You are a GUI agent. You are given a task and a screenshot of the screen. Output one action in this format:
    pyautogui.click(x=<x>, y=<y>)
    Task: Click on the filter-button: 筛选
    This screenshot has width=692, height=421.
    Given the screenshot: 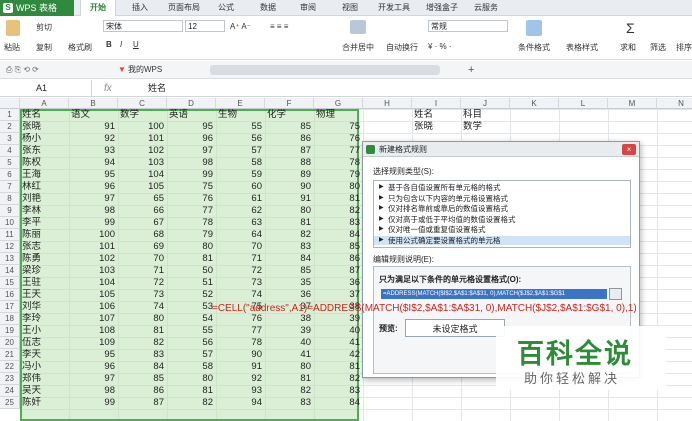 What is the action you would take?
    pyautogui.click(x=658, y=47)
    